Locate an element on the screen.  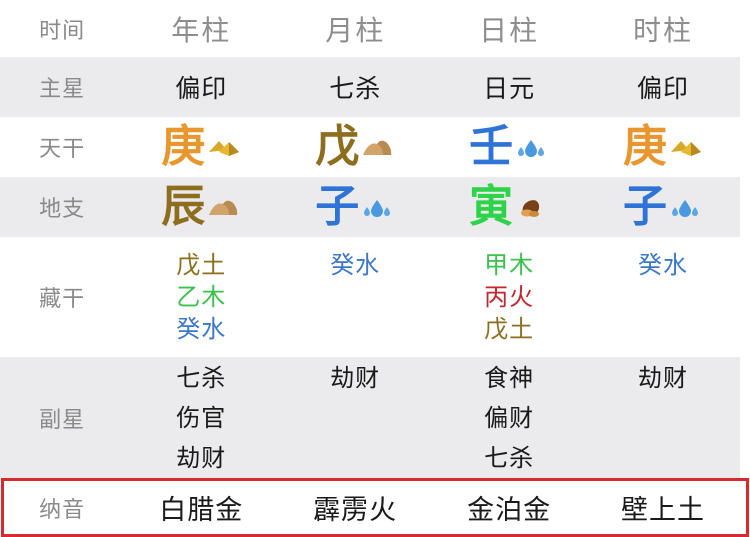
hidden-stem: 甲木 is located at coordinates (509, 265).